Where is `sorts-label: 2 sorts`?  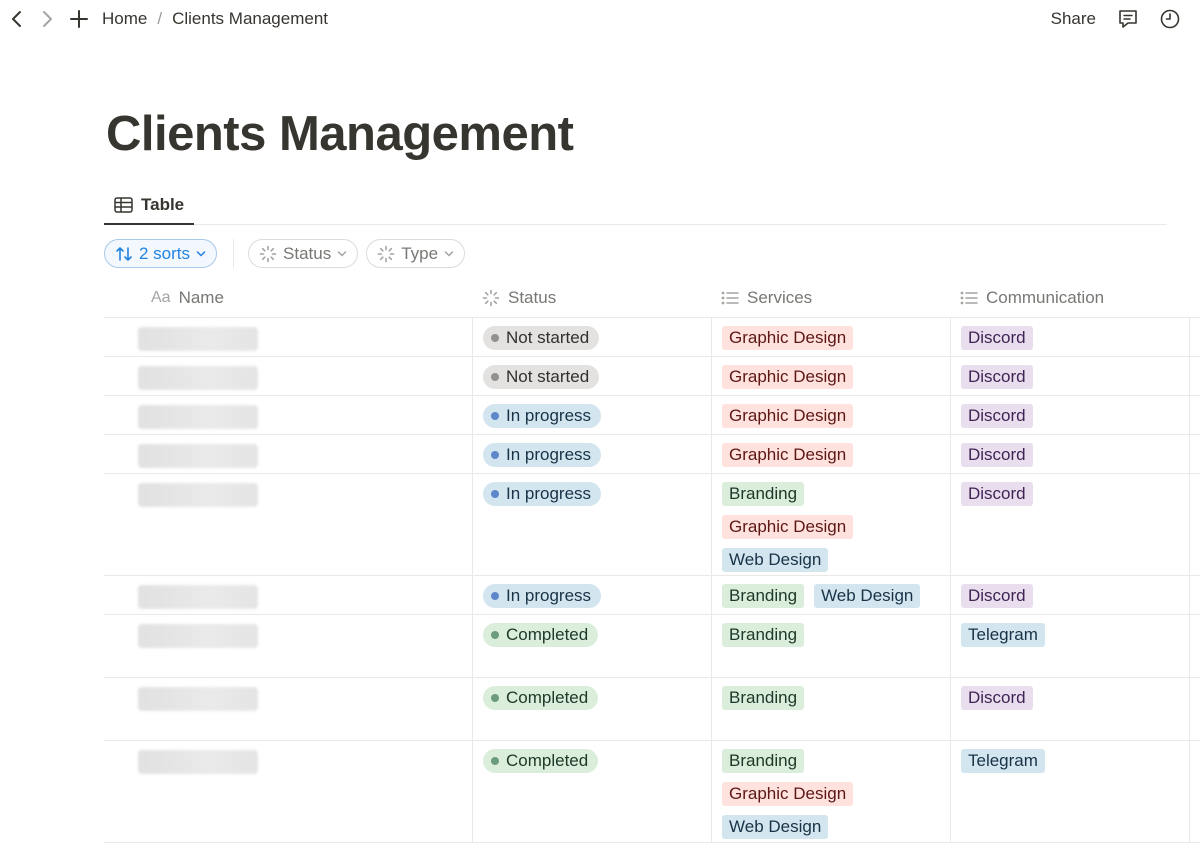
sorts-label: 2 sorts is located at coordinates (165, 253).